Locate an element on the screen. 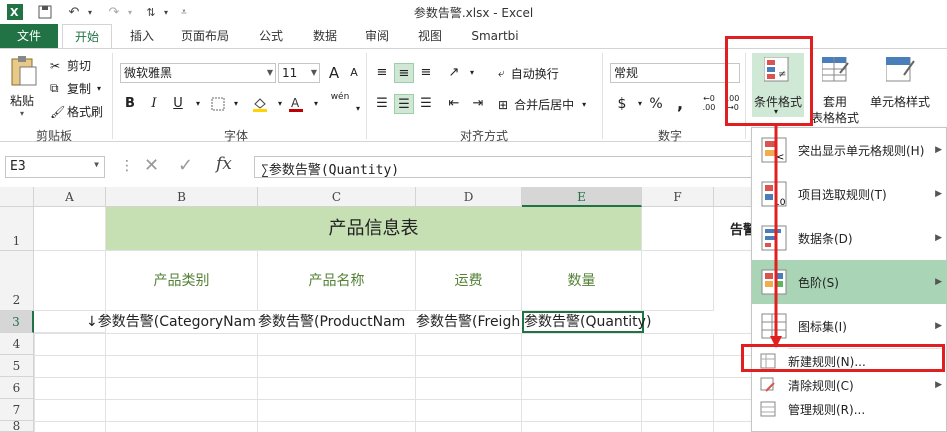 This screenshot has width=947, height=432. tab-smartbi: Smartbi is located at coordinates (495, 36).